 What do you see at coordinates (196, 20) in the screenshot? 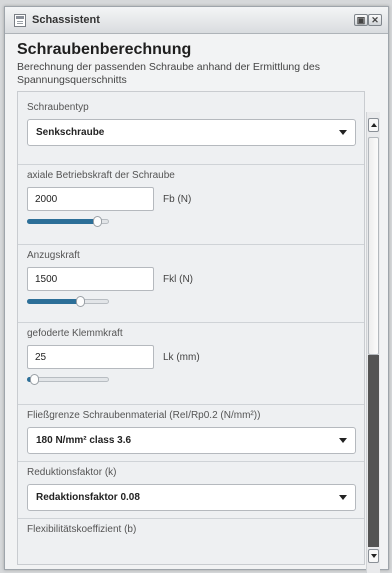
I see `title-bar: Schassistent ▣ ✕` at bounding box center [196, 20].